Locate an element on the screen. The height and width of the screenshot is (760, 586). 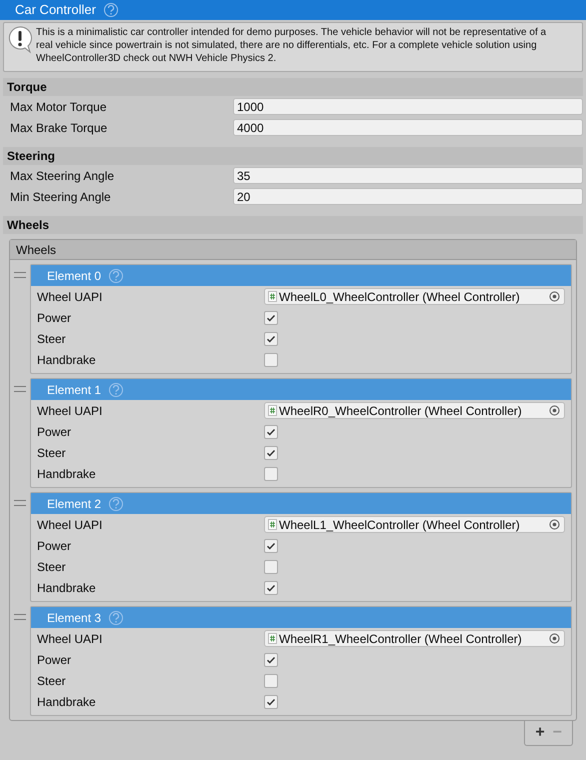
window-title: Car Controller is located at coordinates (55, 10).